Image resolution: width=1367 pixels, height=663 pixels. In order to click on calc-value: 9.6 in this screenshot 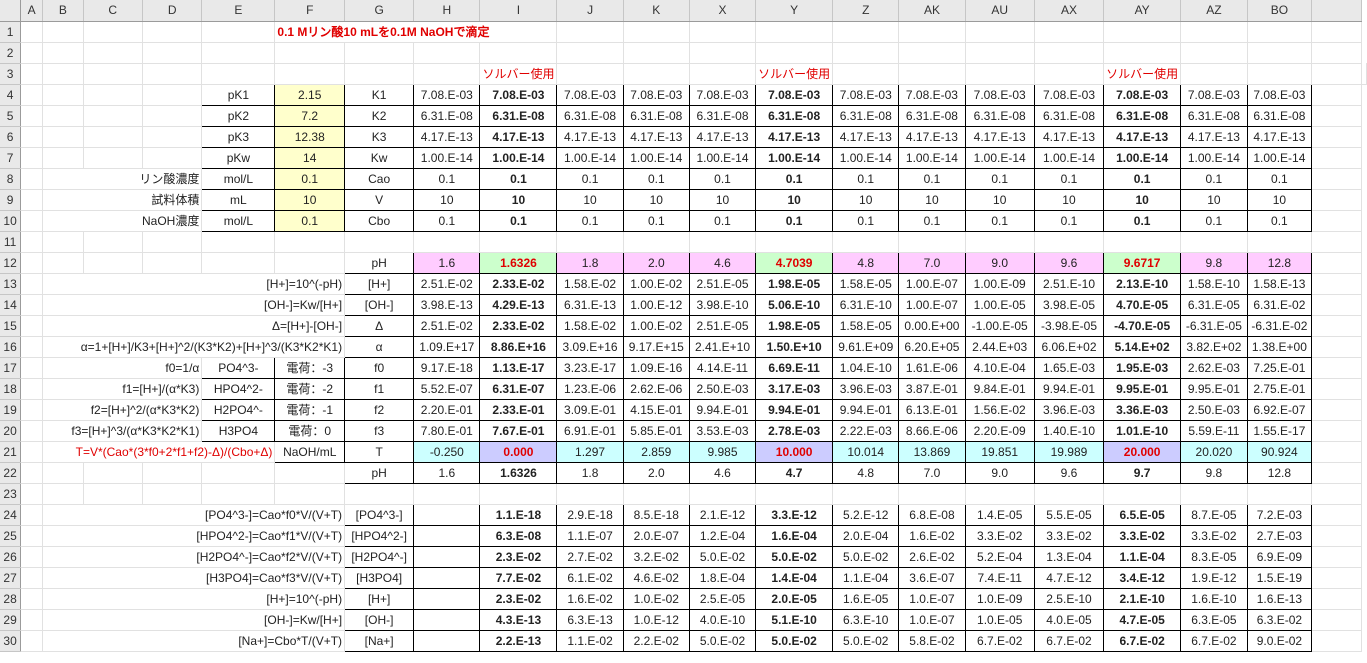, I will do `click(1069, 472)`.